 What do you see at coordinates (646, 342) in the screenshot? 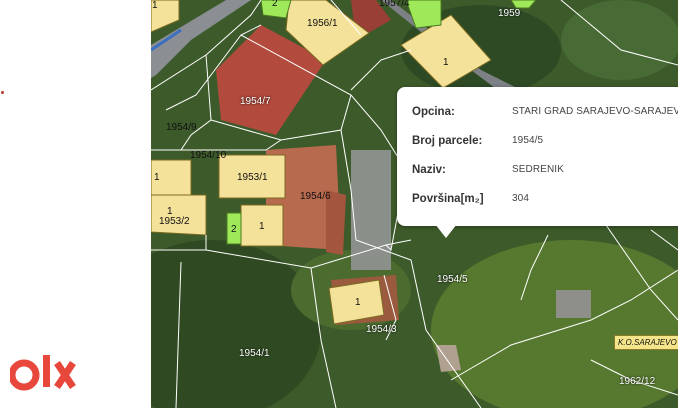
I see `cadastral-municipality-label: K.O.SARAJEVO` at bounding box center [646, 342].